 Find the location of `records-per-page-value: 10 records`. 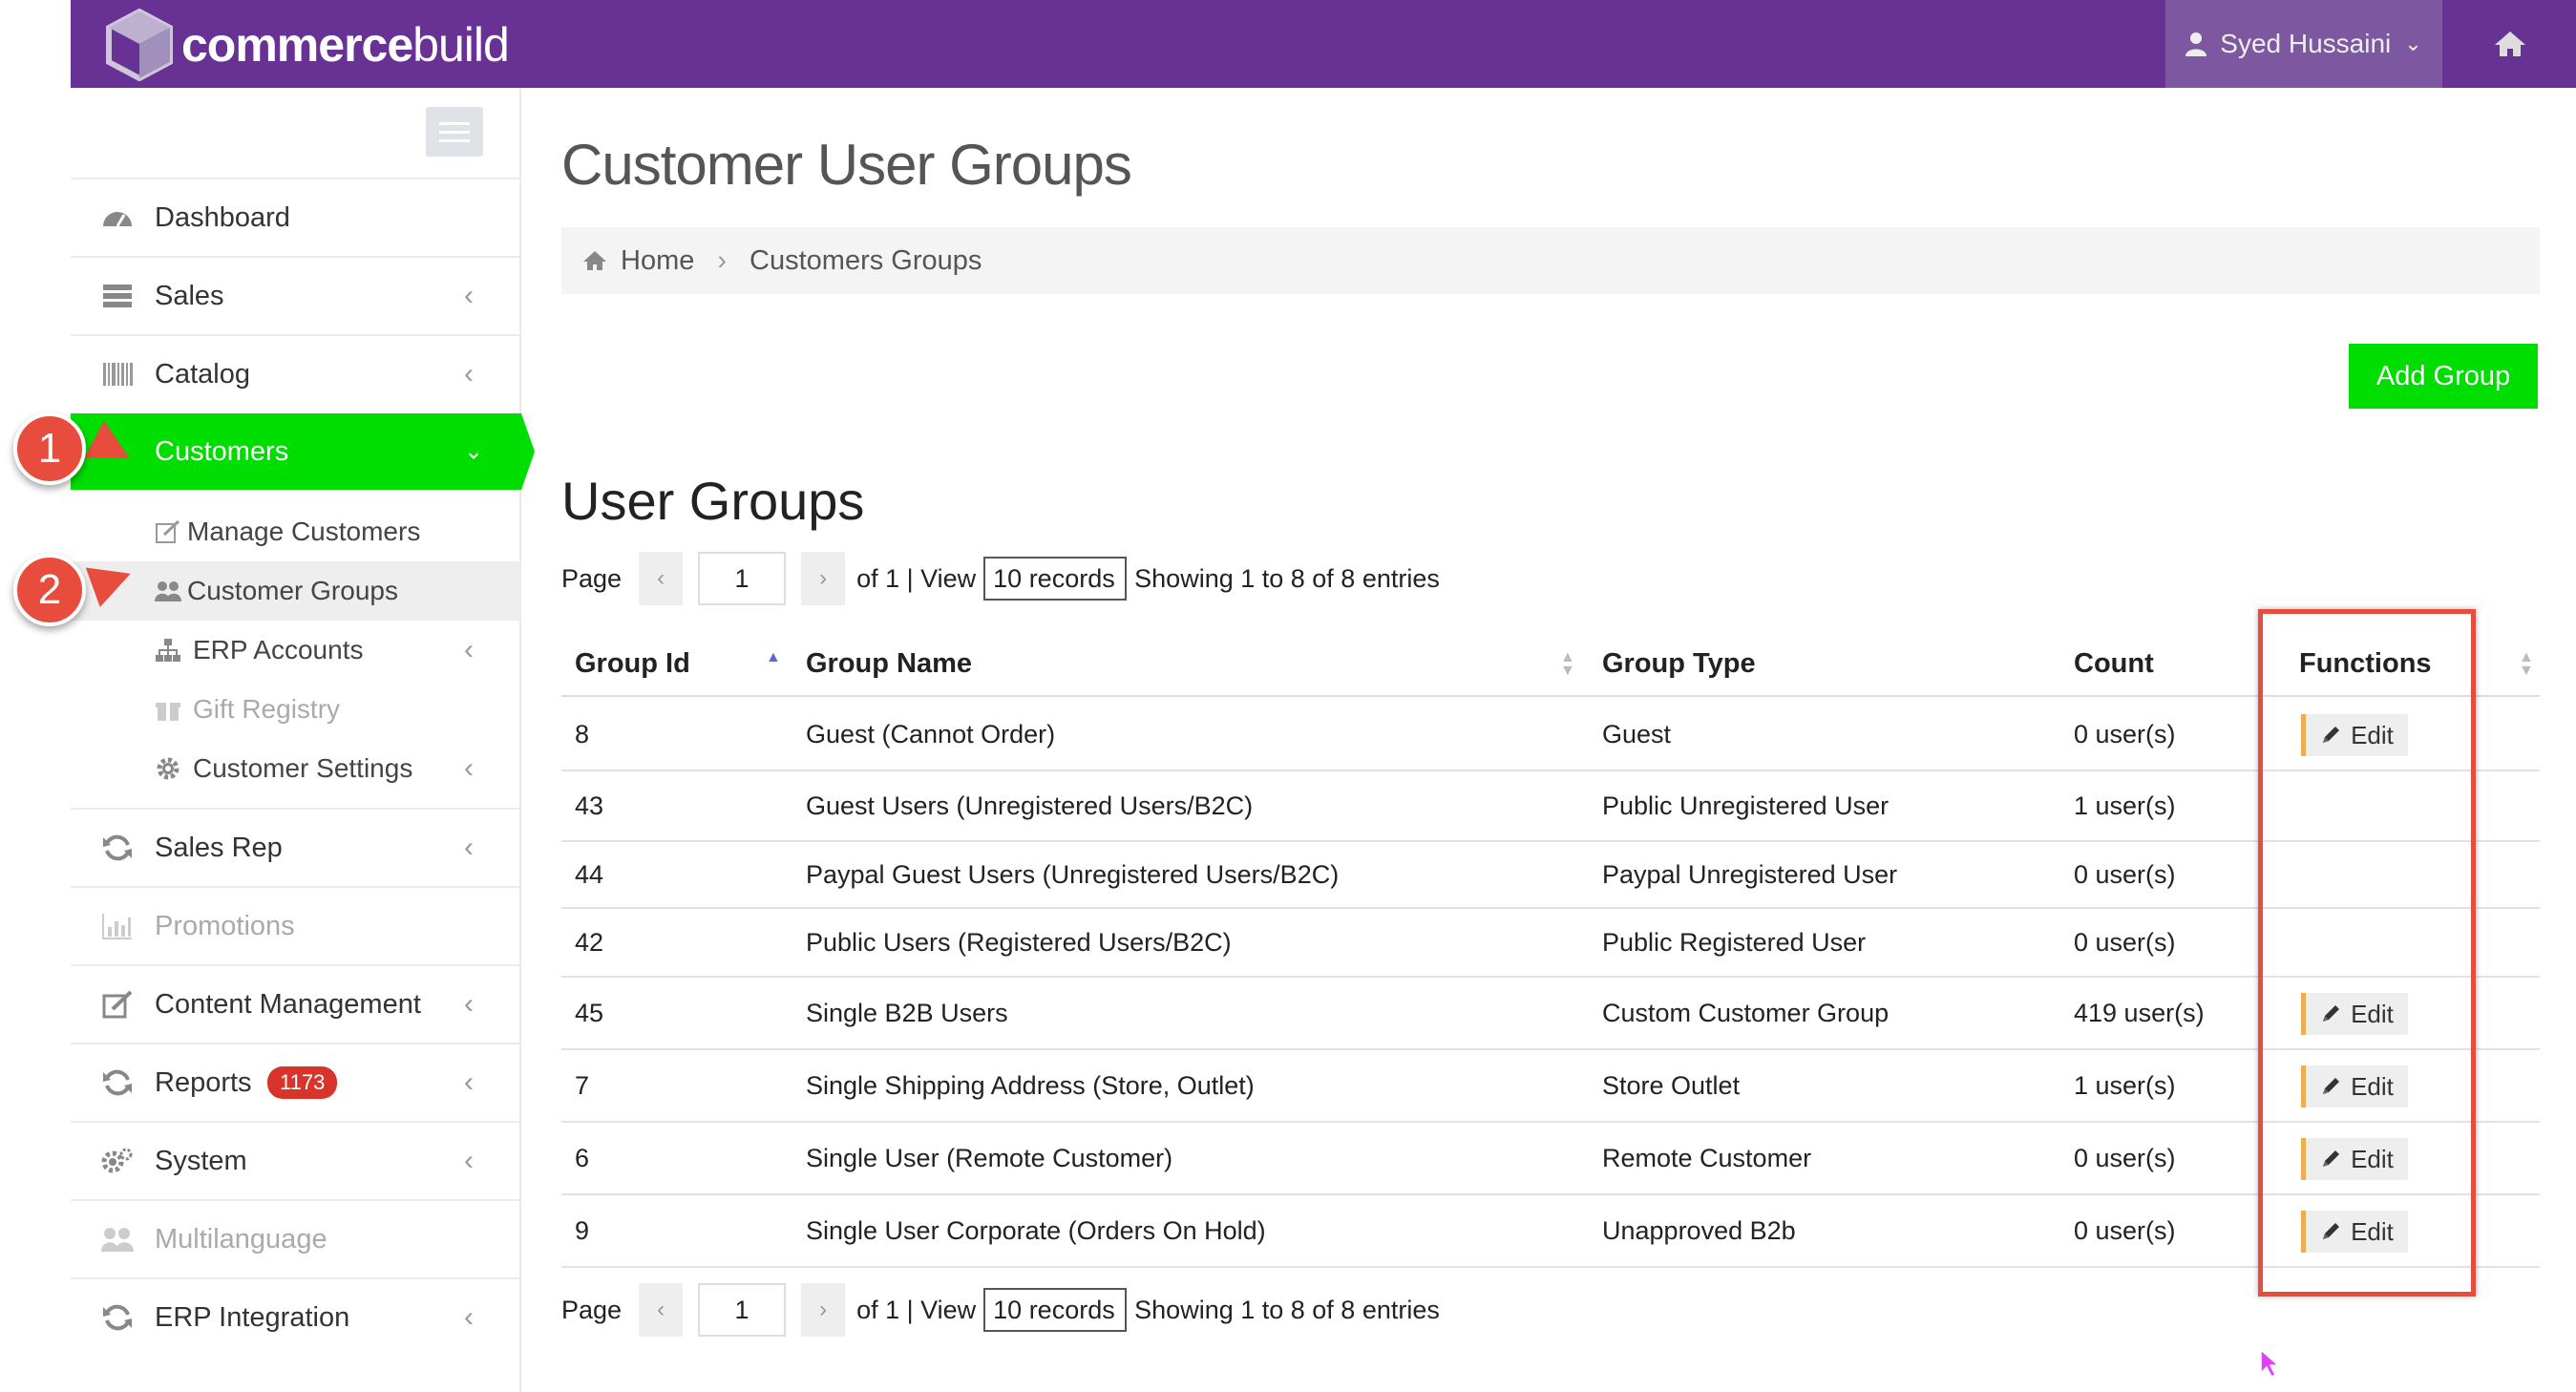

records-per-page-value: 10 records is located at coordinates (1054, 578).